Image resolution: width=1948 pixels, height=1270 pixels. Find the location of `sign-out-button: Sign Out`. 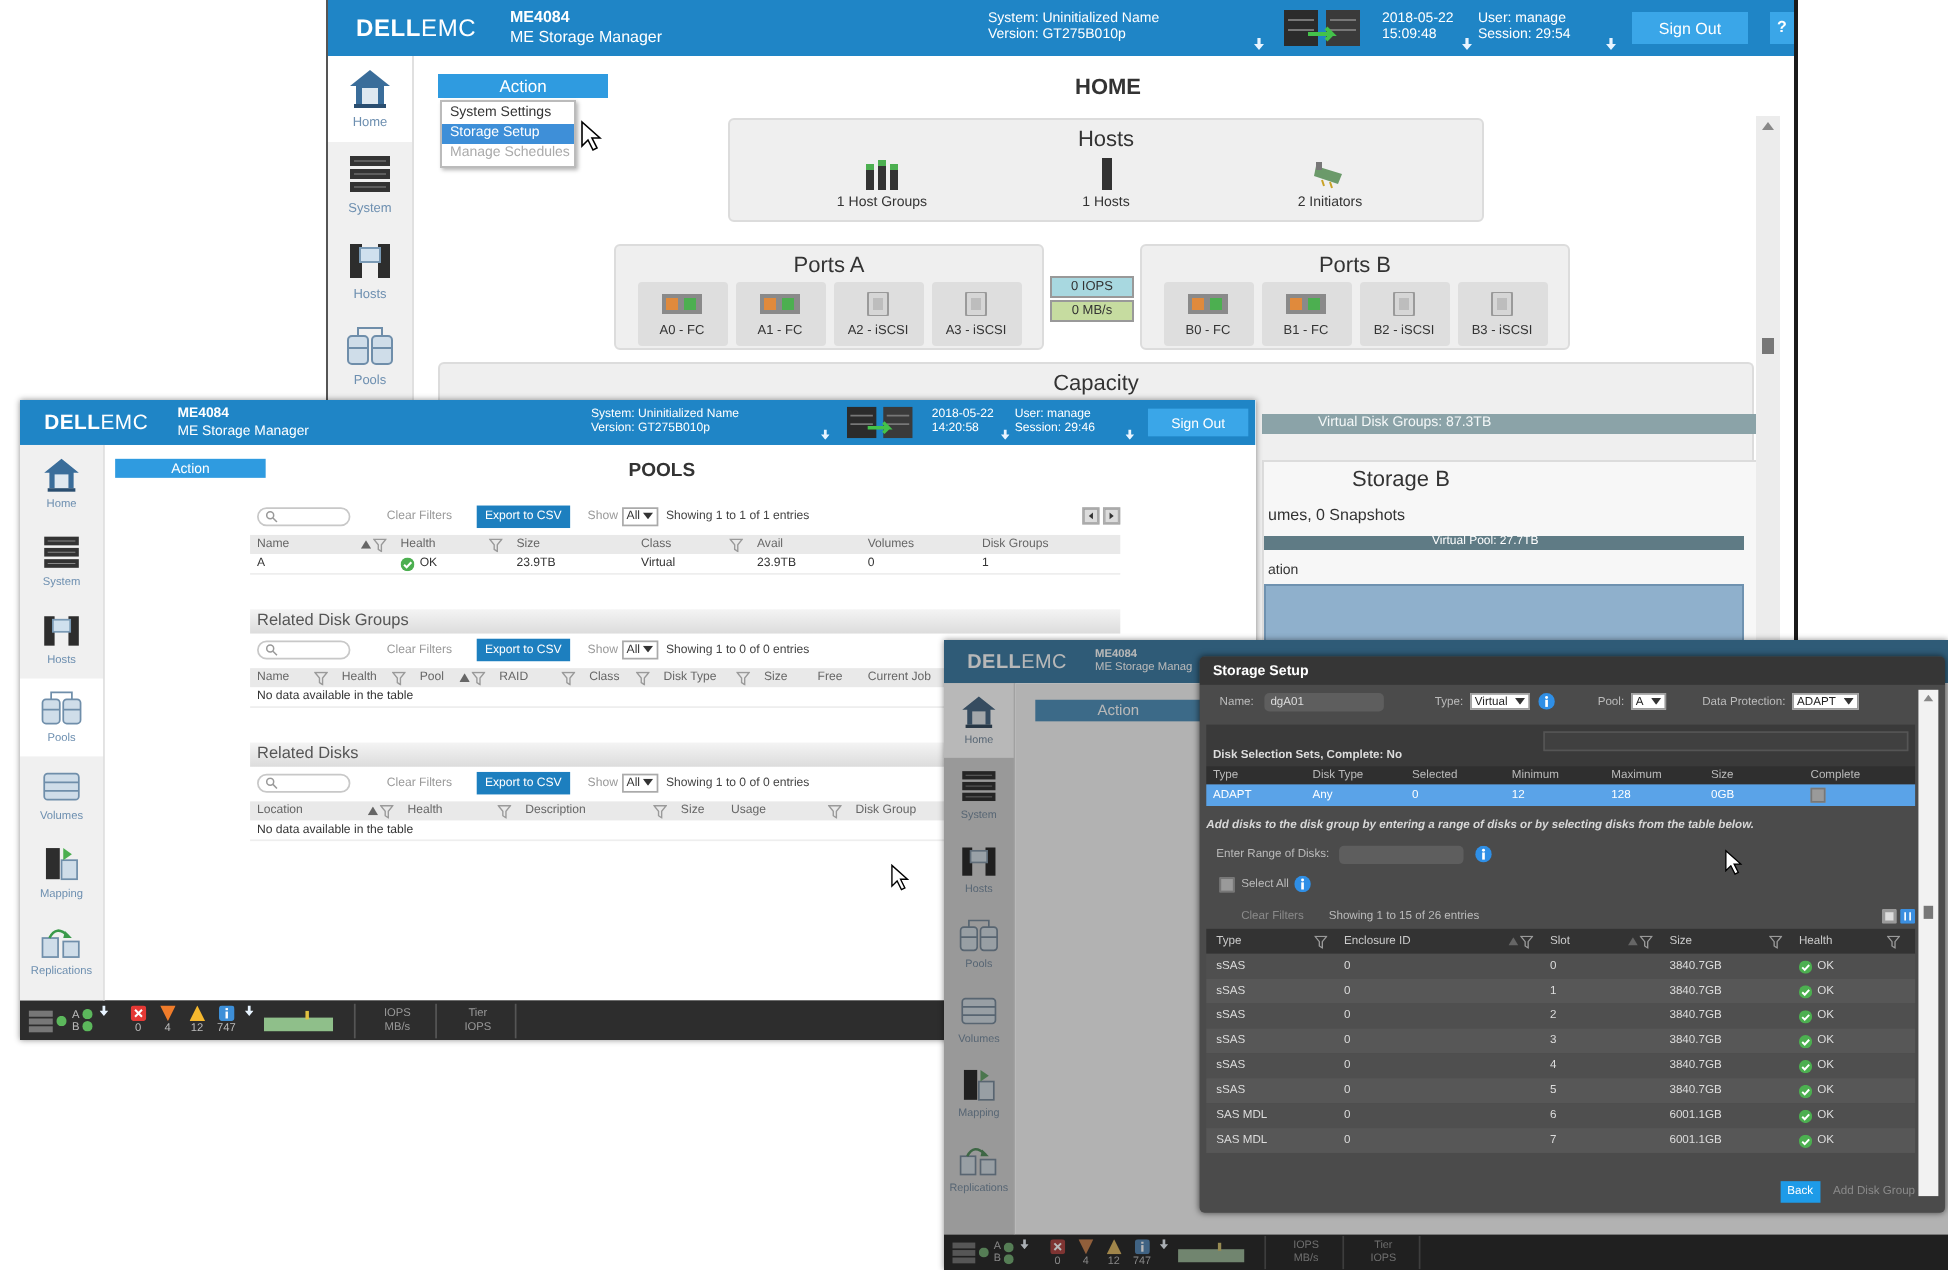

sign-out-button: Sign Out is located at coordinates (1690, 28).